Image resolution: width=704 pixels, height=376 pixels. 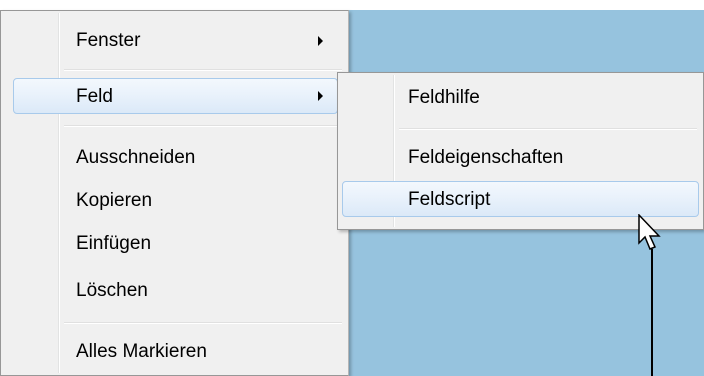 What do you see at coordinates (141, 351) in the screenshot?
I see `menu-item-label: Alles Markieren` at bounding box center [141, 351].